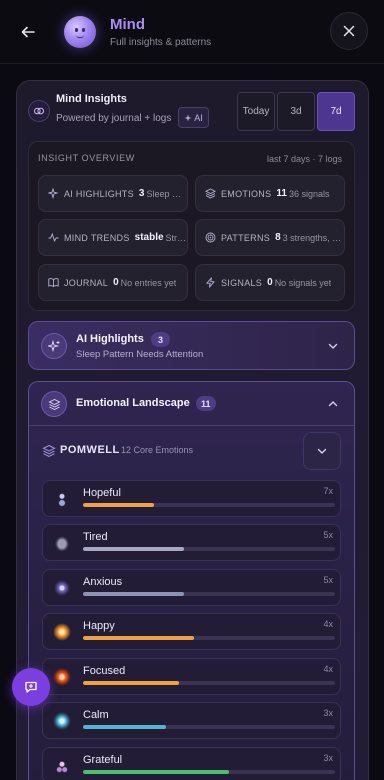 The height and width of the screenshot is (780, 384). What do you see at coordinates (91, 99) in the screenshot?
I see `insights-title: Mind Insights` at bounding box center [91, 99].